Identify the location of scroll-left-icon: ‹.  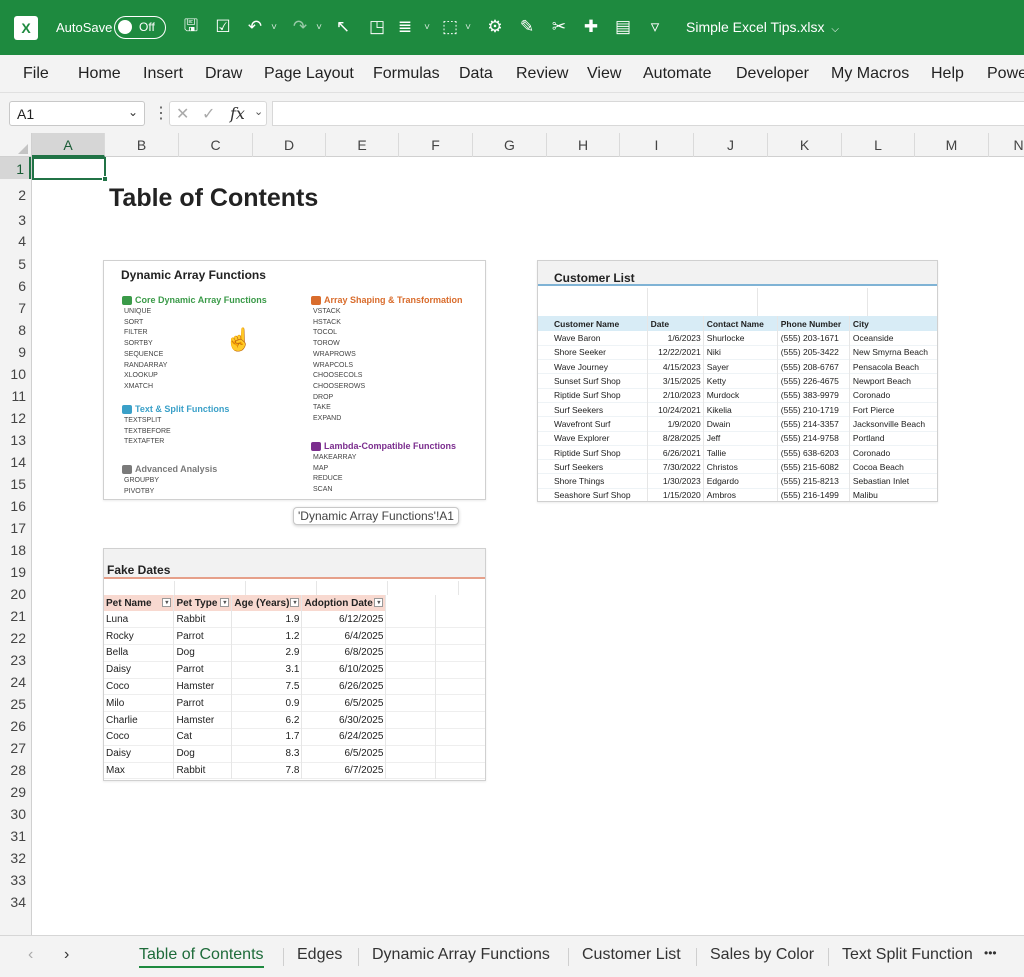
(30, 955).